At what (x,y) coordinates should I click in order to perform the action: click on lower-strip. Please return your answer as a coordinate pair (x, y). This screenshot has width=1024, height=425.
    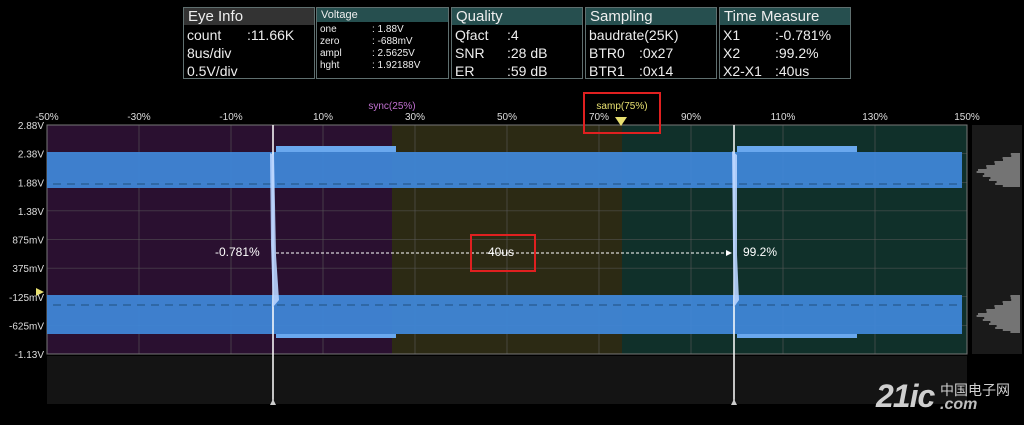
    Looking at the image, I should click on (507, 380).